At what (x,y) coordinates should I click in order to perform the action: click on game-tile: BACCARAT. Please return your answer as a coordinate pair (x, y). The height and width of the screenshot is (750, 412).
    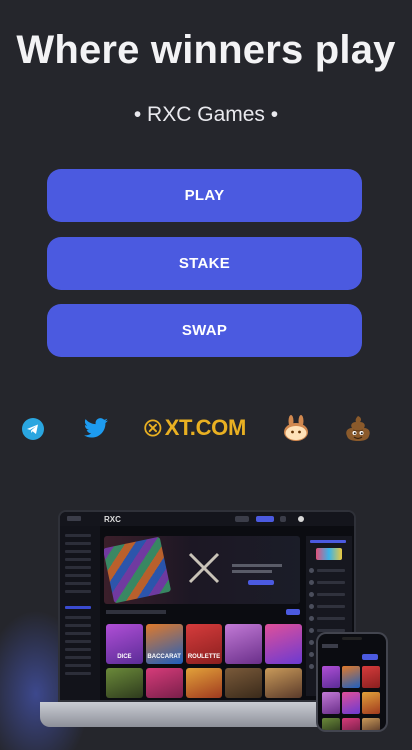
    Looking at the image, I should click on (164, 644).